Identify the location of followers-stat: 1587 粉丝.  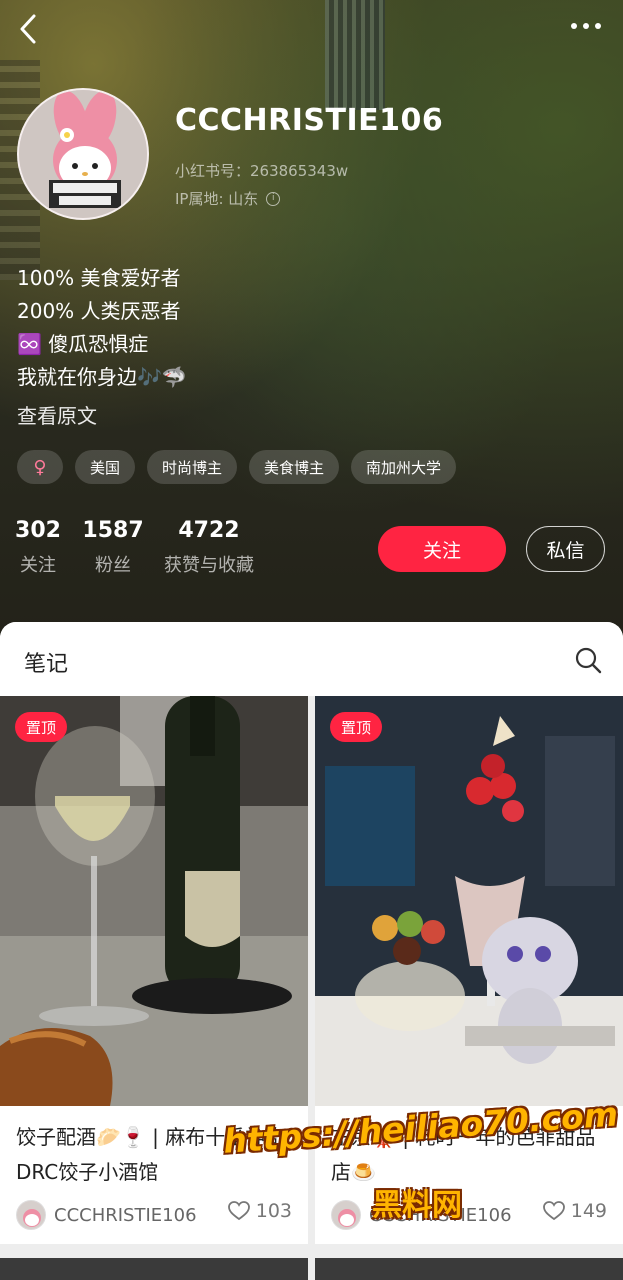
(113, 547).